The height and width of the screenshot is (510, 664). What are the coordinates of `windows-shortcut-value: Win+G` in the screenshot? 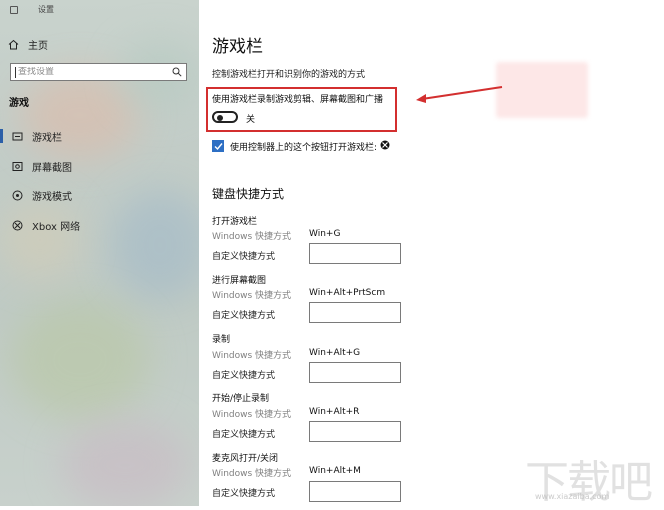 It's located at (325, 234).